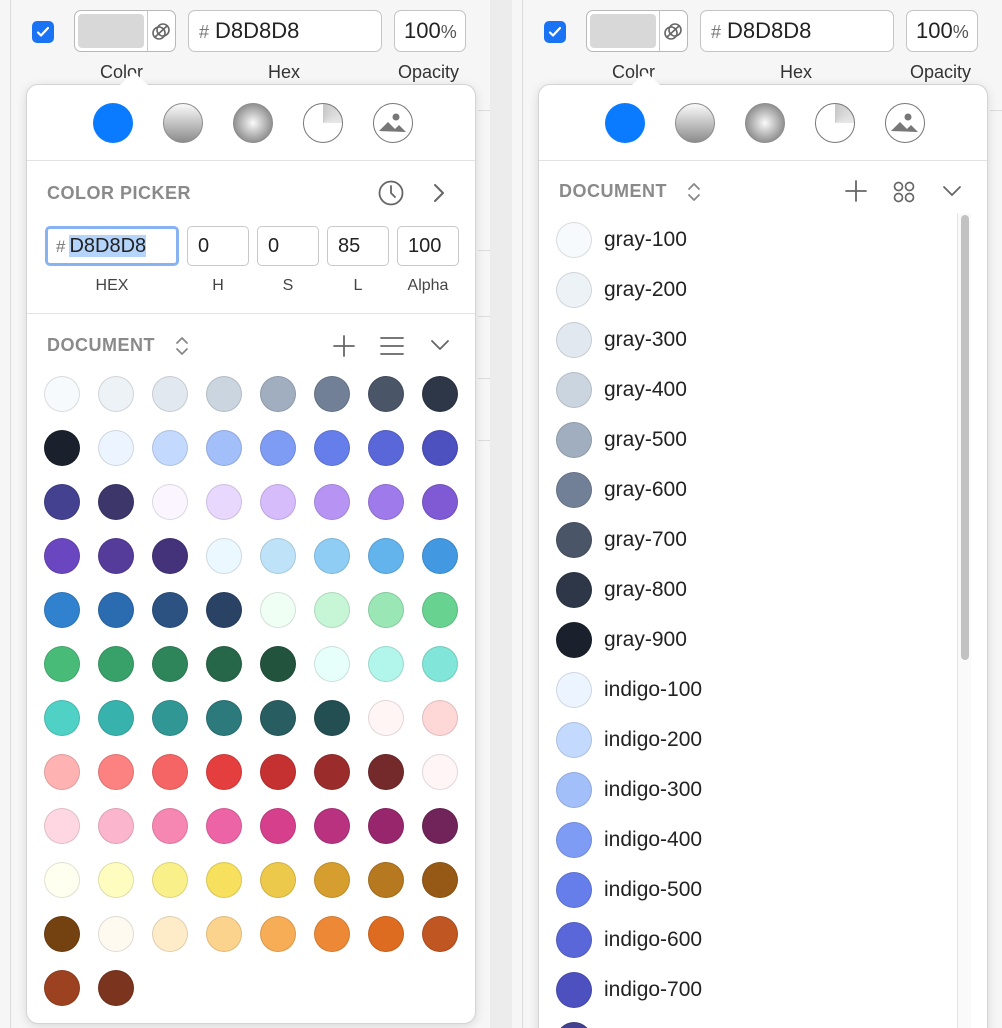 This screenshot has width=1002, height=1028. What do you see at coordinates (756, 1021) in the screenshot?
I see `list-item` at bounding box center [756, 1021].